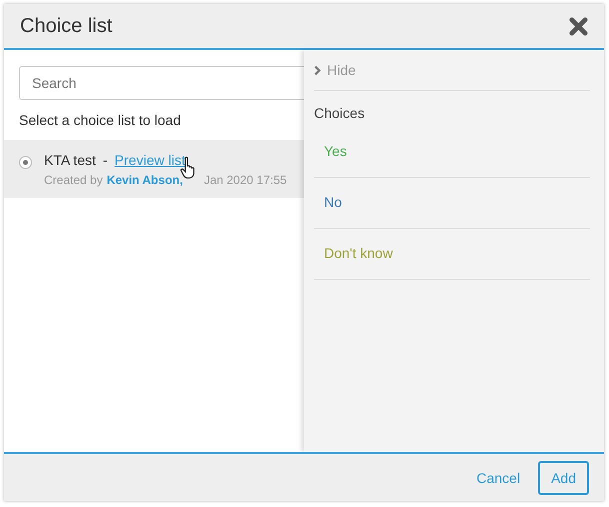 This screenshot has width=609, height=507. Describe the element at coordinates (340, 113) in the screenshot. I see `choices-heading: Choices` at that location.